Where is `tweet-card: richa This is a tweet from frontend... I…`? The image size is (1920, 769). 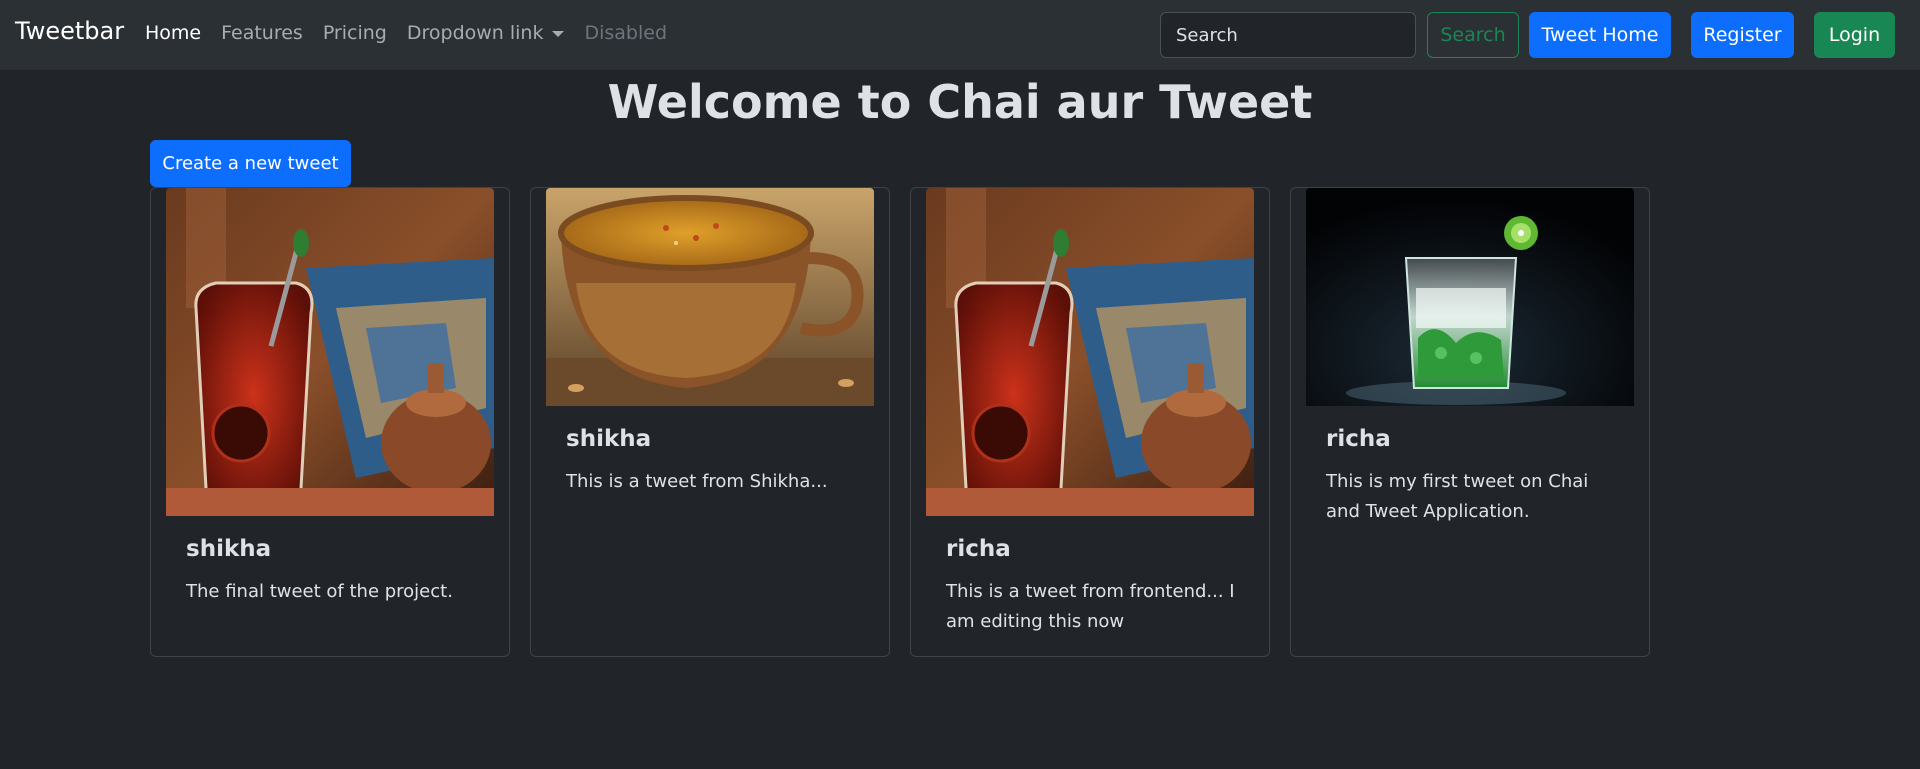
tweet-card: richa This is a tweet from frontend... I… is located at coordinates (1090, 422).